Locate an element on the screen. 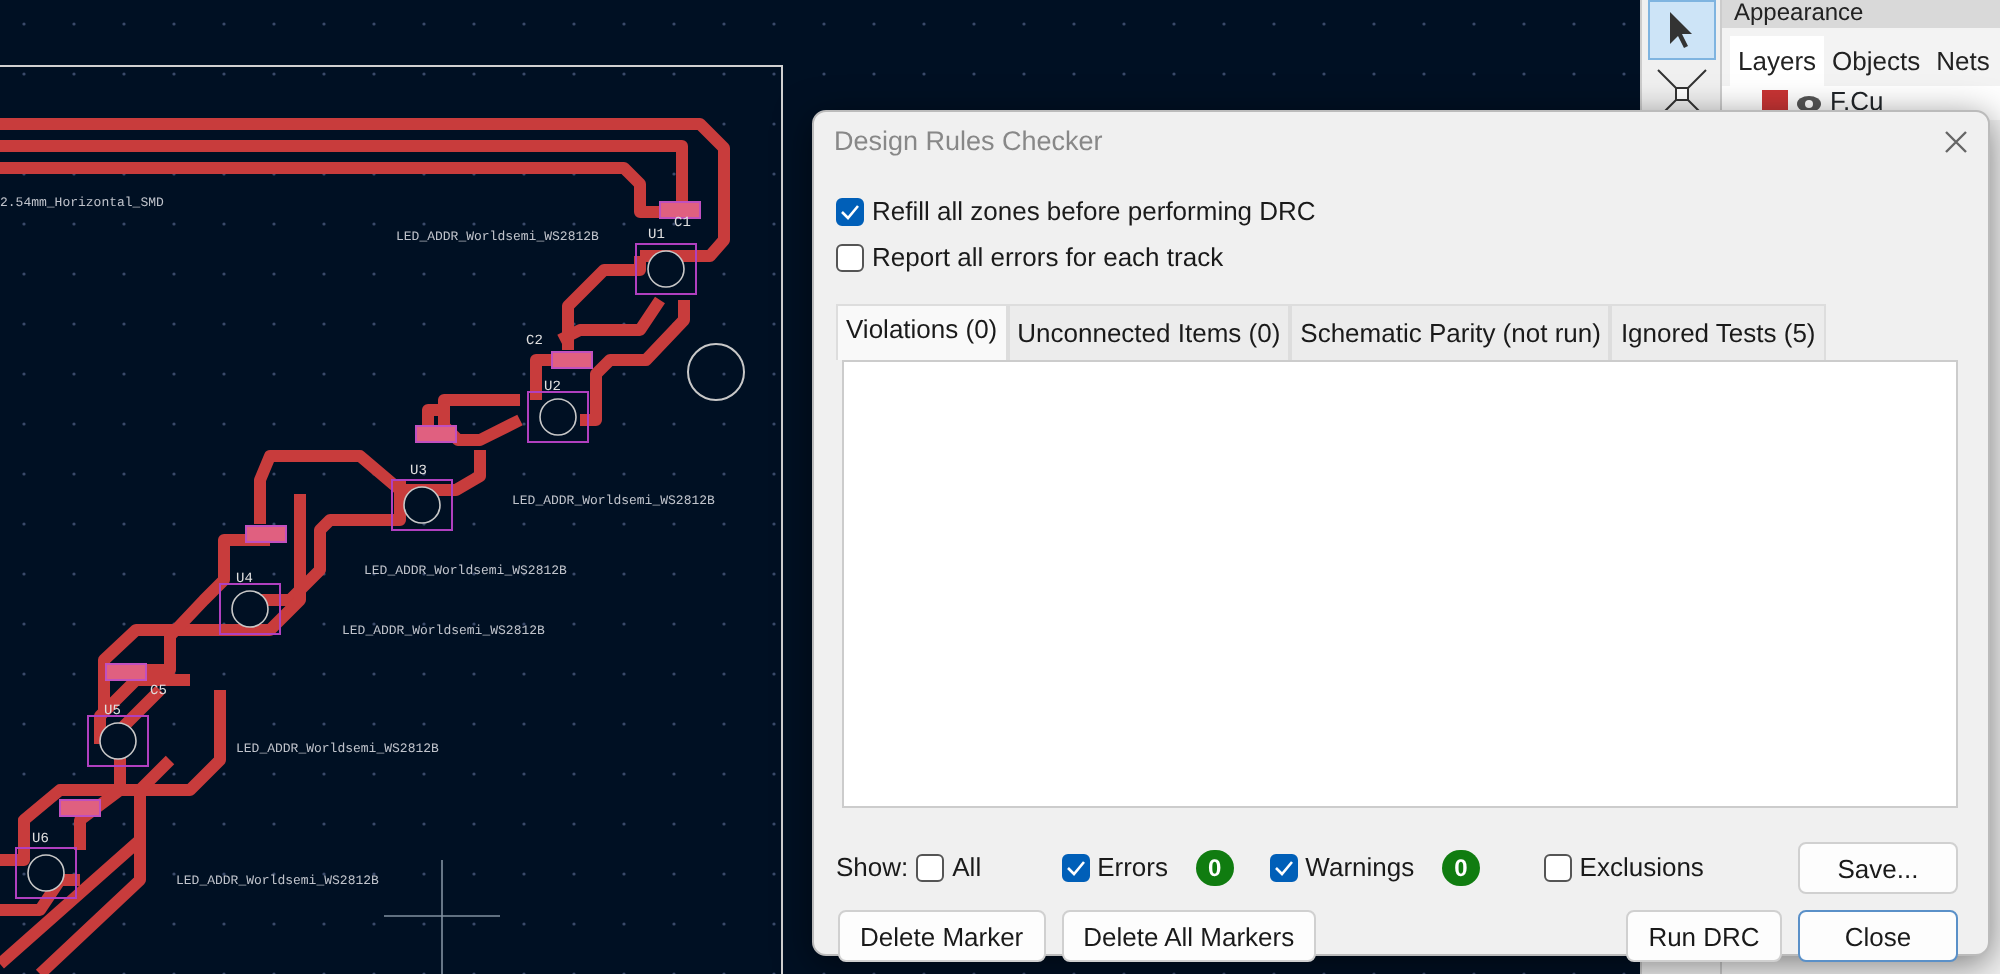 Image resolution: width=2000 pixels, height=974 pixels. close-icon is located at coordinates (1956, 142).